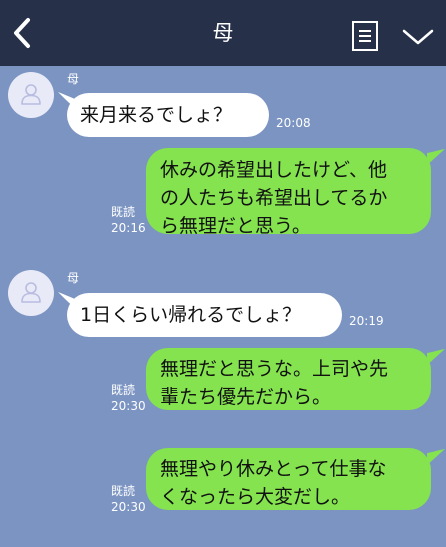 The width and height of the screenshot is (446, 547). I want to click on message-meta: 20:19, so click(366, 321).